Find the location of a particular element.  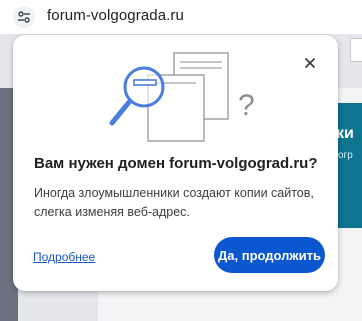

popup-title: Вам нужен домен forum-volgograd.ru? is located at coordinates (176, 163).